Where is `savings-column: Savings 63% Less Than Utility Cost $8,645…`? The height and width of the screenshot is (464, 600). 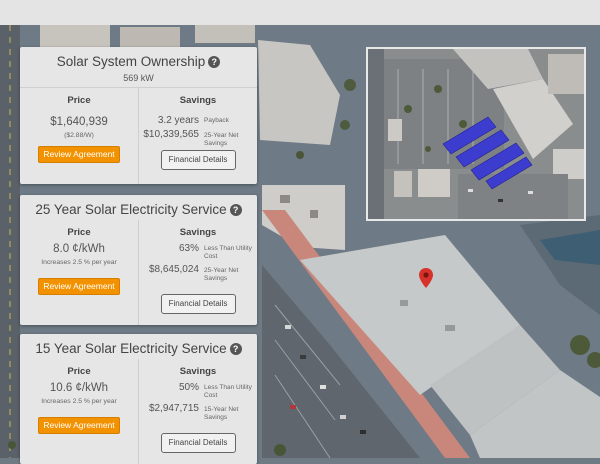 savings-column: Savings 63% Less Than Utility Cost $8,645… is located at coordinates (197, 272).